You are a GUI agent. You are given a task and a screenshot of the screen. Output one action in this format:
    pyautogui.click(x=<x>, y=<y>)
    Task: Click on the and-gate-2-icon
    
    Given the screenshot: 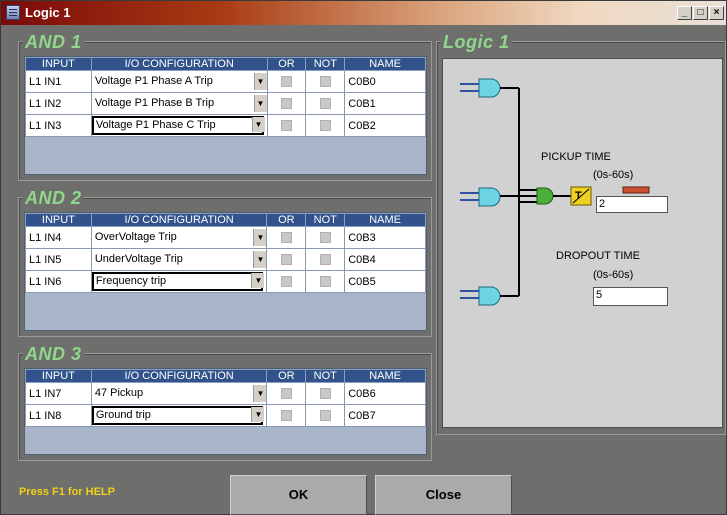 What is the action you would take?
    pyautogui.click(x=489, y=197)
    